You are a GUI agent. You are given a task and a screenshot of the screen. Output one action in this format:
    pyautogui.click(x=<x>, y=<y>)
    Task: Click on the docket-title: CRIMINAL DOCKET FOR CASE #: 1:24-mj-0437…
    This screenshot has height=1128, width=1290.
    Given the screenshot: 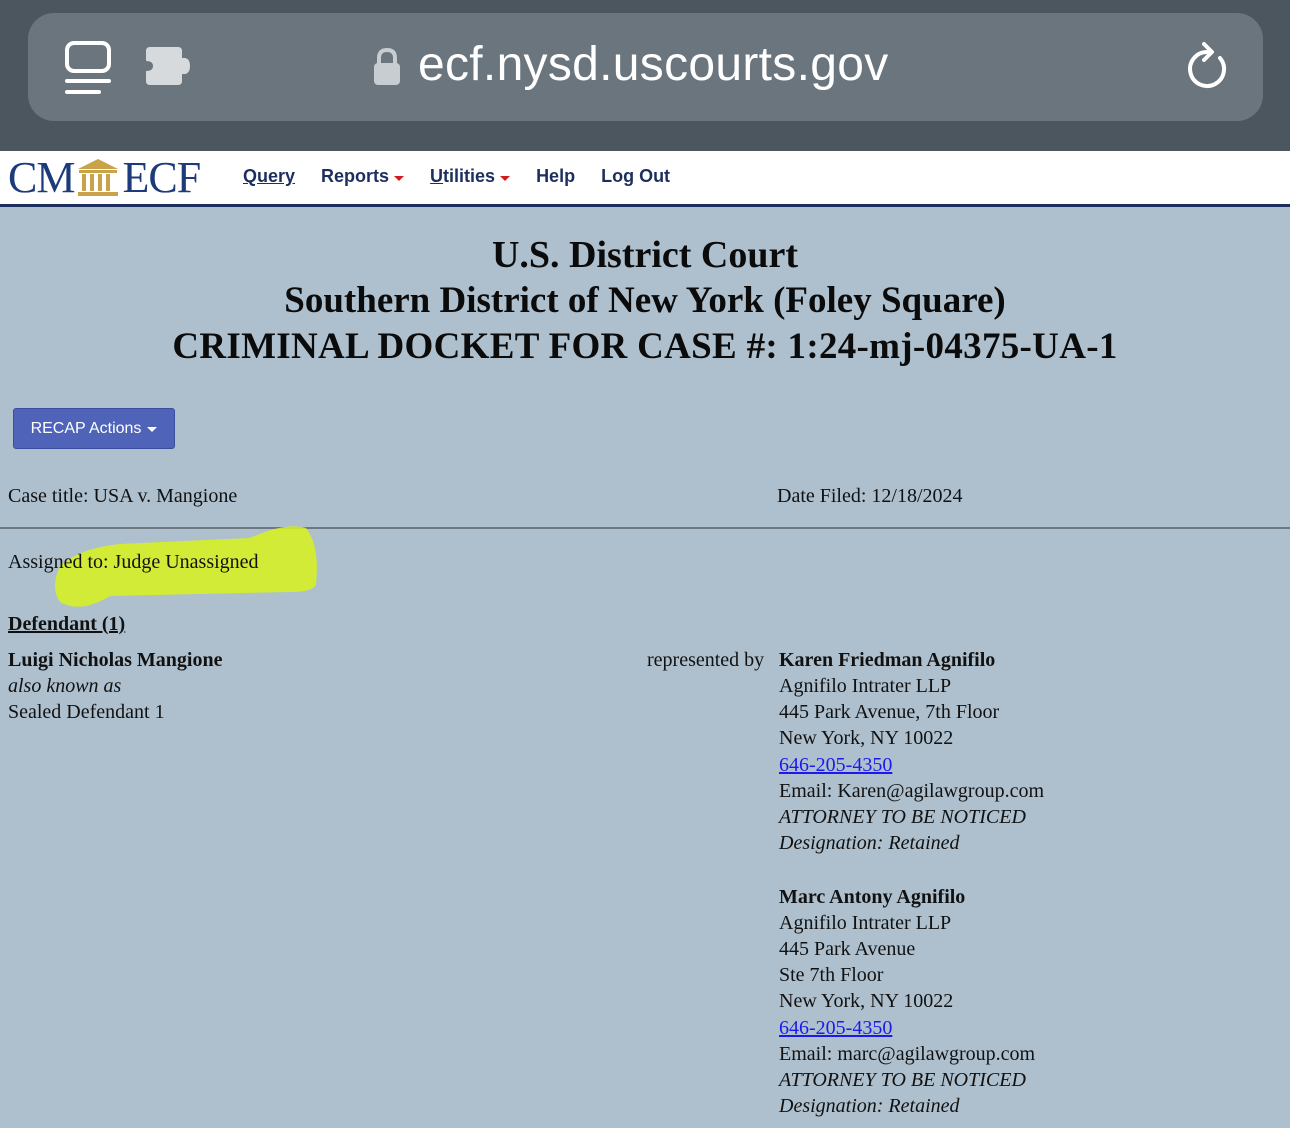 What is the action you would take?
    pyautogui.click(x=645, y=346)
    